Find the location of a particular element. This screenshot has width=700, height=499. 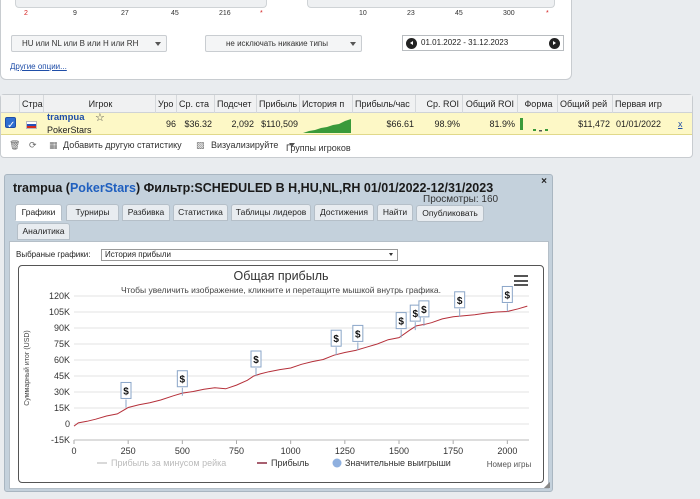

date-next-icon is located at coordinates (554, 43).